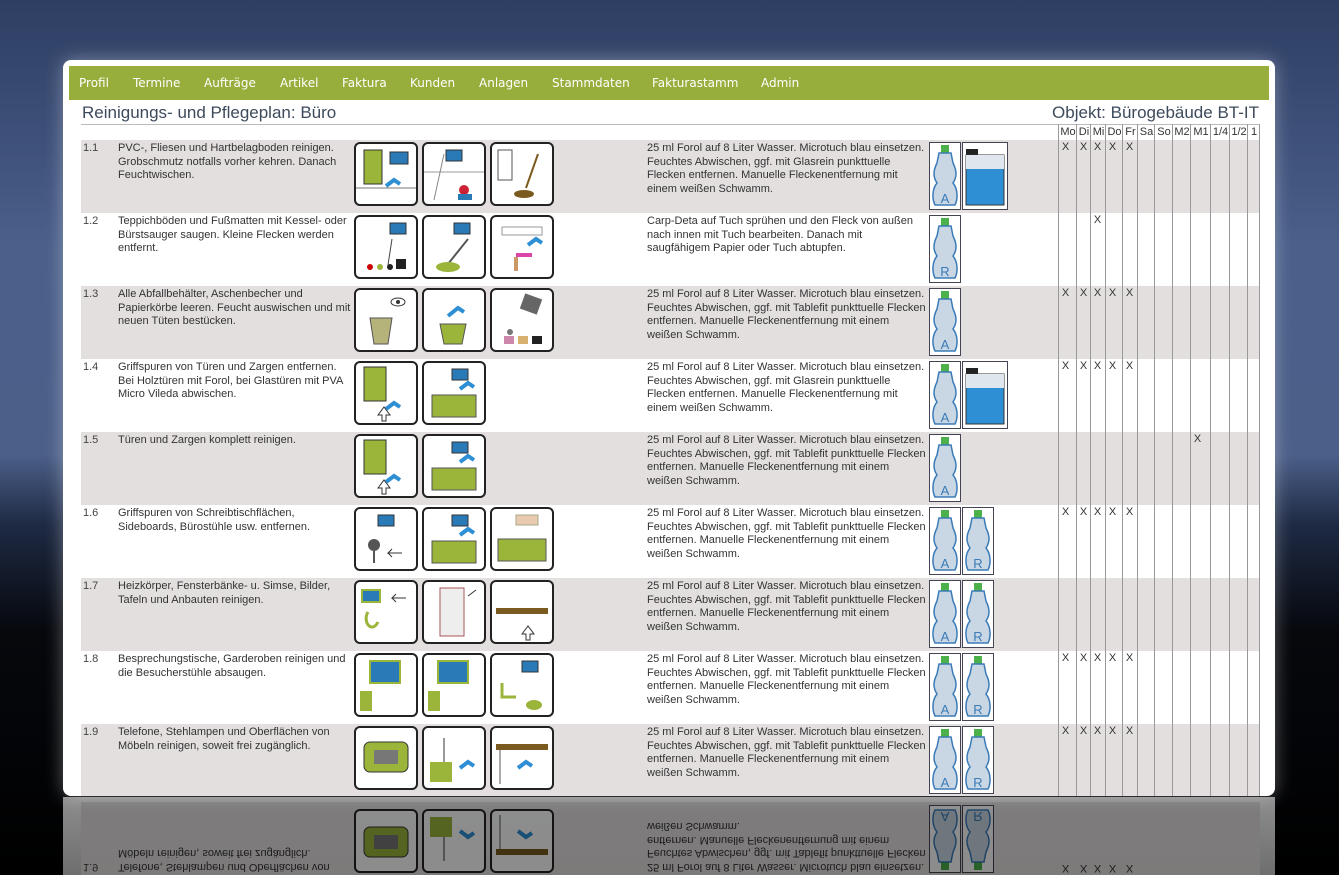  What do you see at coordinates (1146, 132) in the screenshot?
I see `day-header-Sa: Sa` at bounding box center [1146, 132].